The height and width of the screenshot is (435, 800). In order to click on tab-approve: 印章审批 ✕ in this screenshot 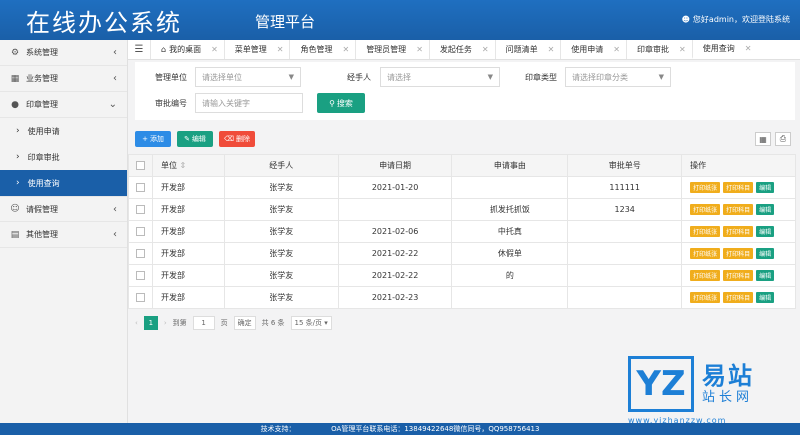, I will do `click(659, 49)`.